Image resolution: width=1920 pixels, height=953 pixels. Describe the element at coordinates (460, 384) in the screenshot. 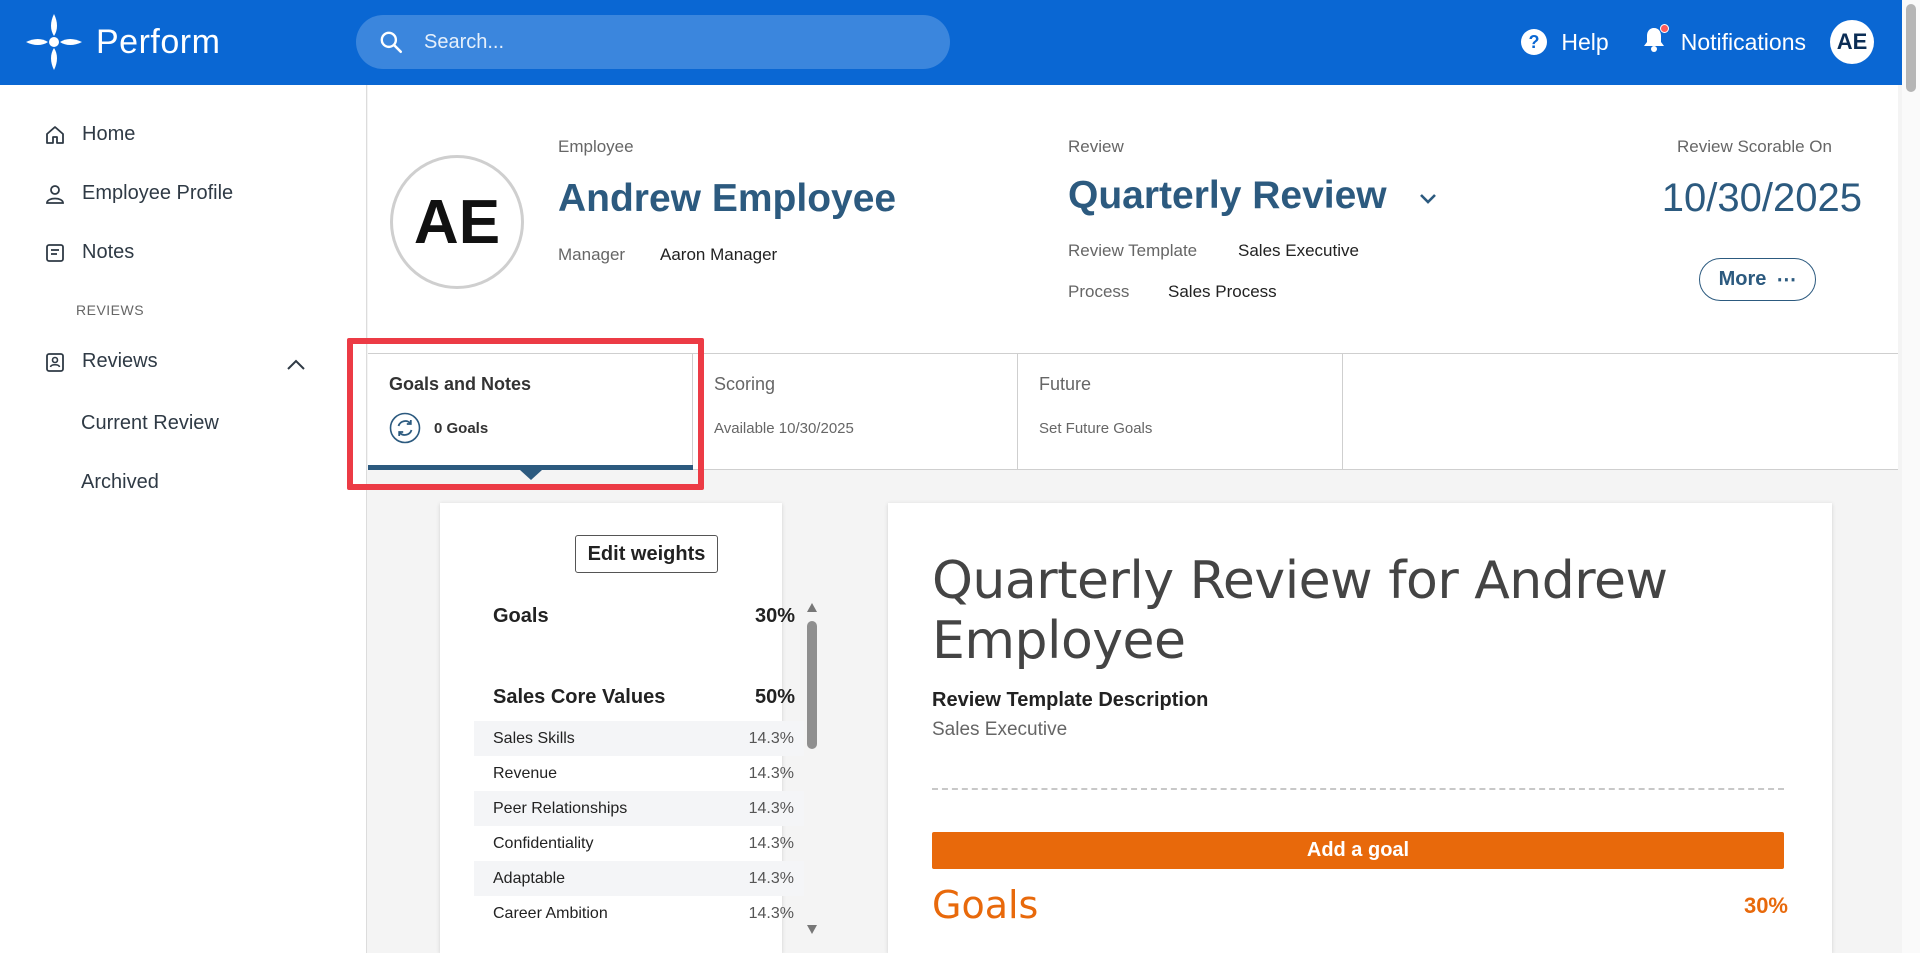

I see `tab-title: Goals and Notes` at that location.